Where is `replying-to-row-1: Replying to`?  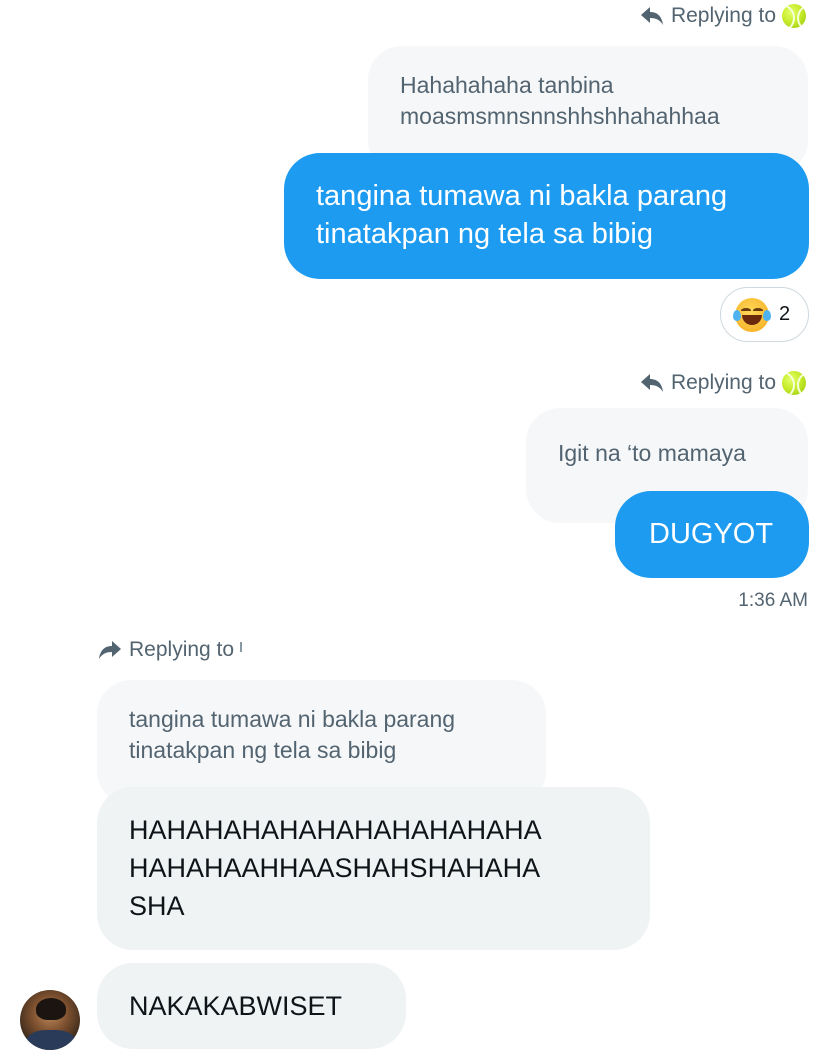
replying-to-row-1: Replying to is located at coordinates (722, 16).